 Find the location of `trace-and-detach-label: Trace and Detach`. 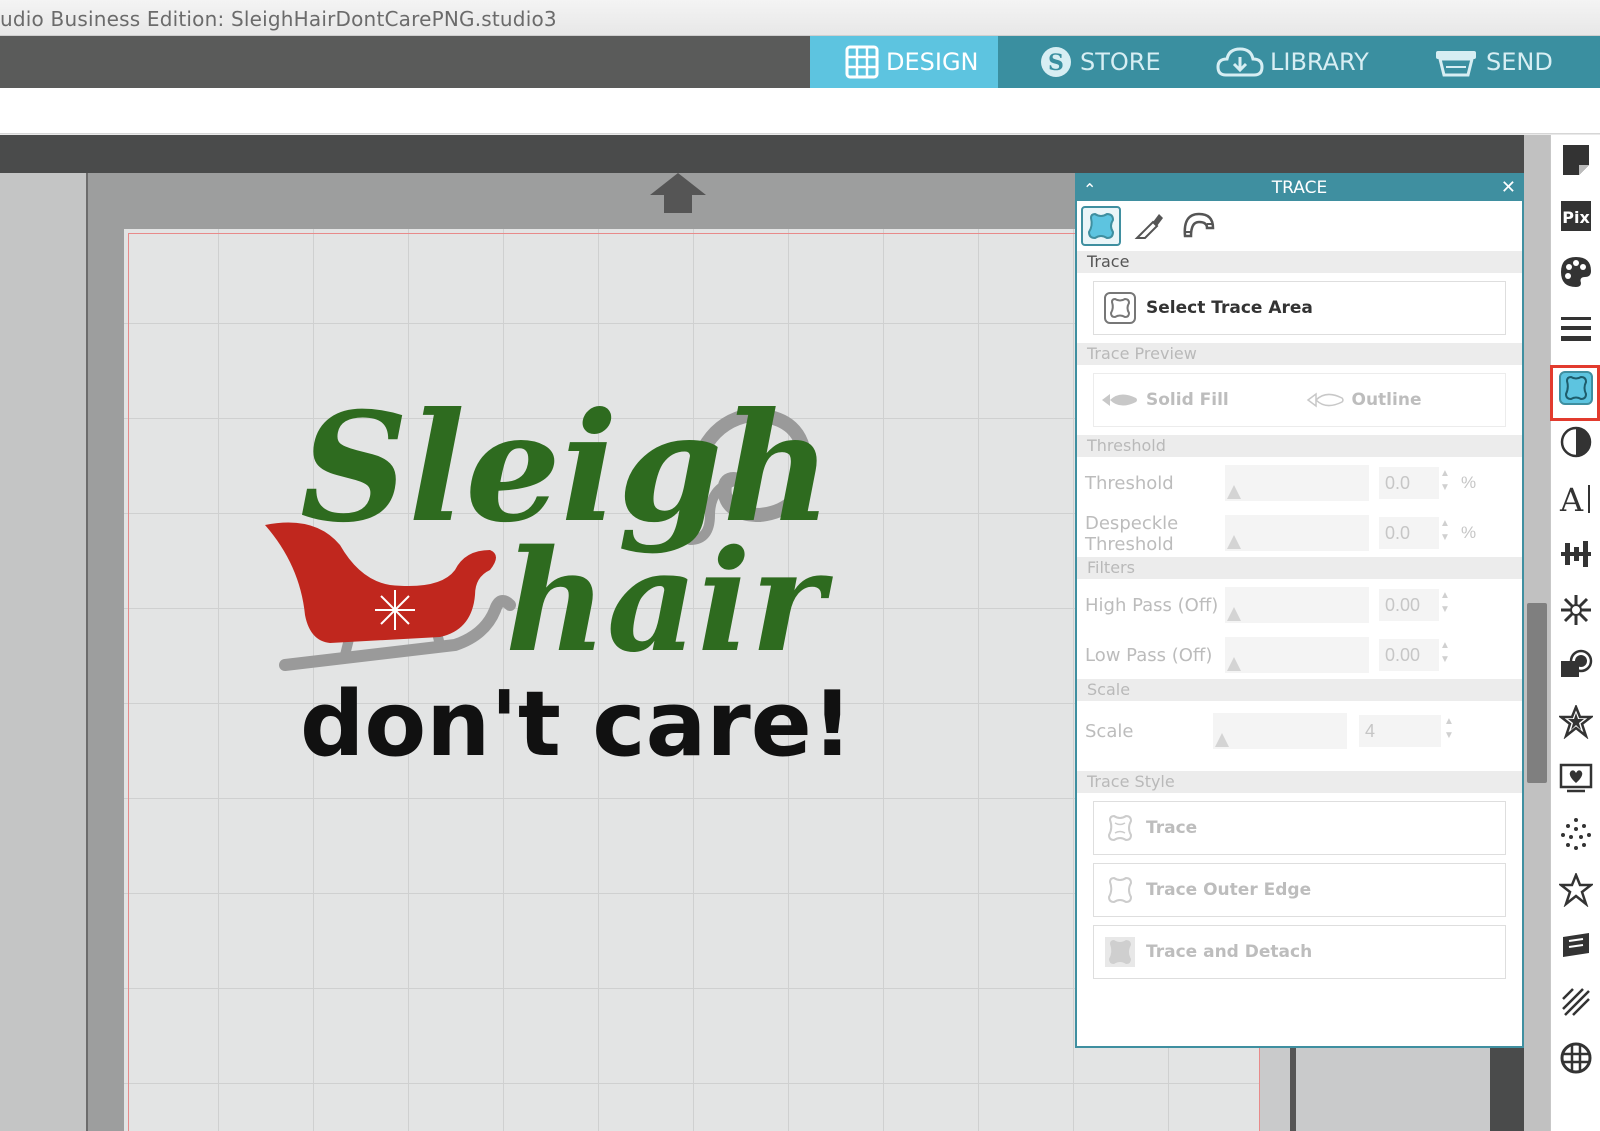

trace-and-detach-label: Trace and Detach is located at coordinates (1229, 952).